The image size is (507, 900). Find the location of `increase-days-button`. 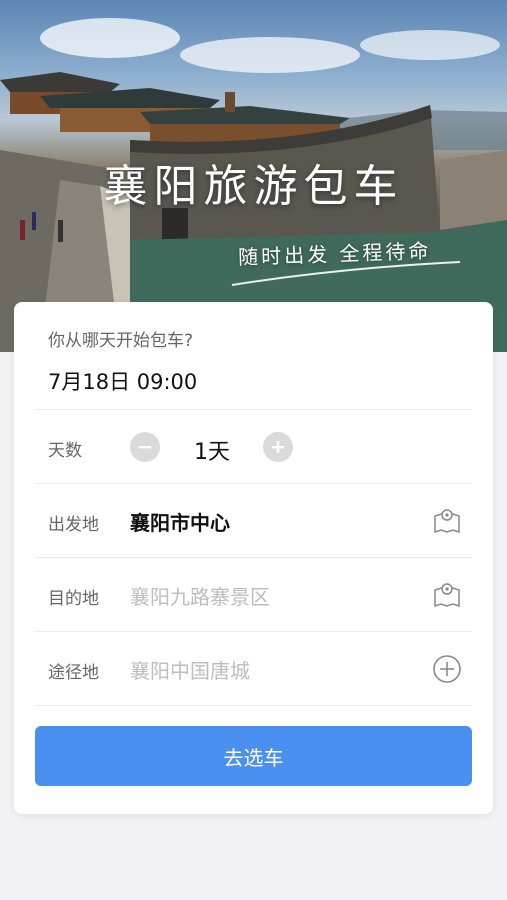

increase-days-button is located at coordinates (278, 447).